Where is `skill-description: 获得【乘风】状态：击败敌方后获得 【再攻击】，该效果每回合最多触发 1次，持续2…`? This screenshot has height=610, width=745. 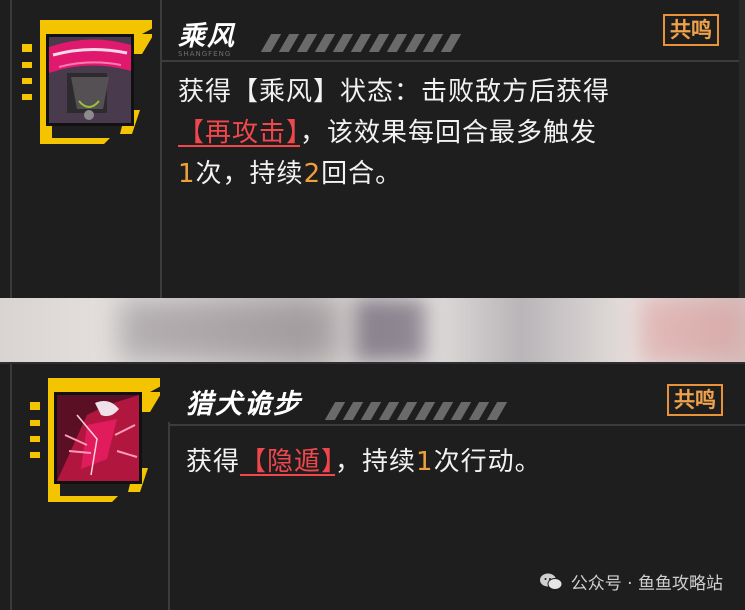
skill-description: 获得【乘风】状态：击败敌方后获得 【再攻击】，该效果每回合最多触发 1次，持续2… is located at coordinates (448, 133).